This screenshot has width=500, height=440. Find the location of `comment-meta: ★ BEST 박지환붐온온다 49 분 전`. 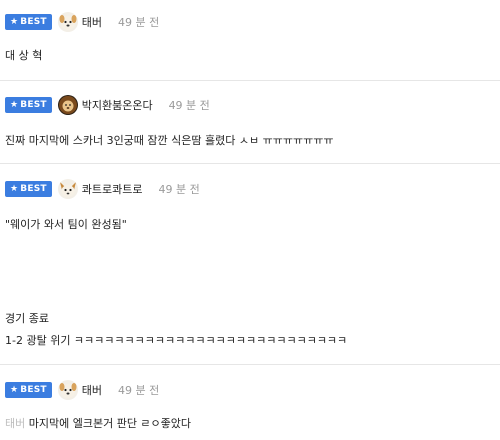

comment-meta: ★ BEST 박지환붐온온다 49 분 전 is located at coordinates (107, 105).